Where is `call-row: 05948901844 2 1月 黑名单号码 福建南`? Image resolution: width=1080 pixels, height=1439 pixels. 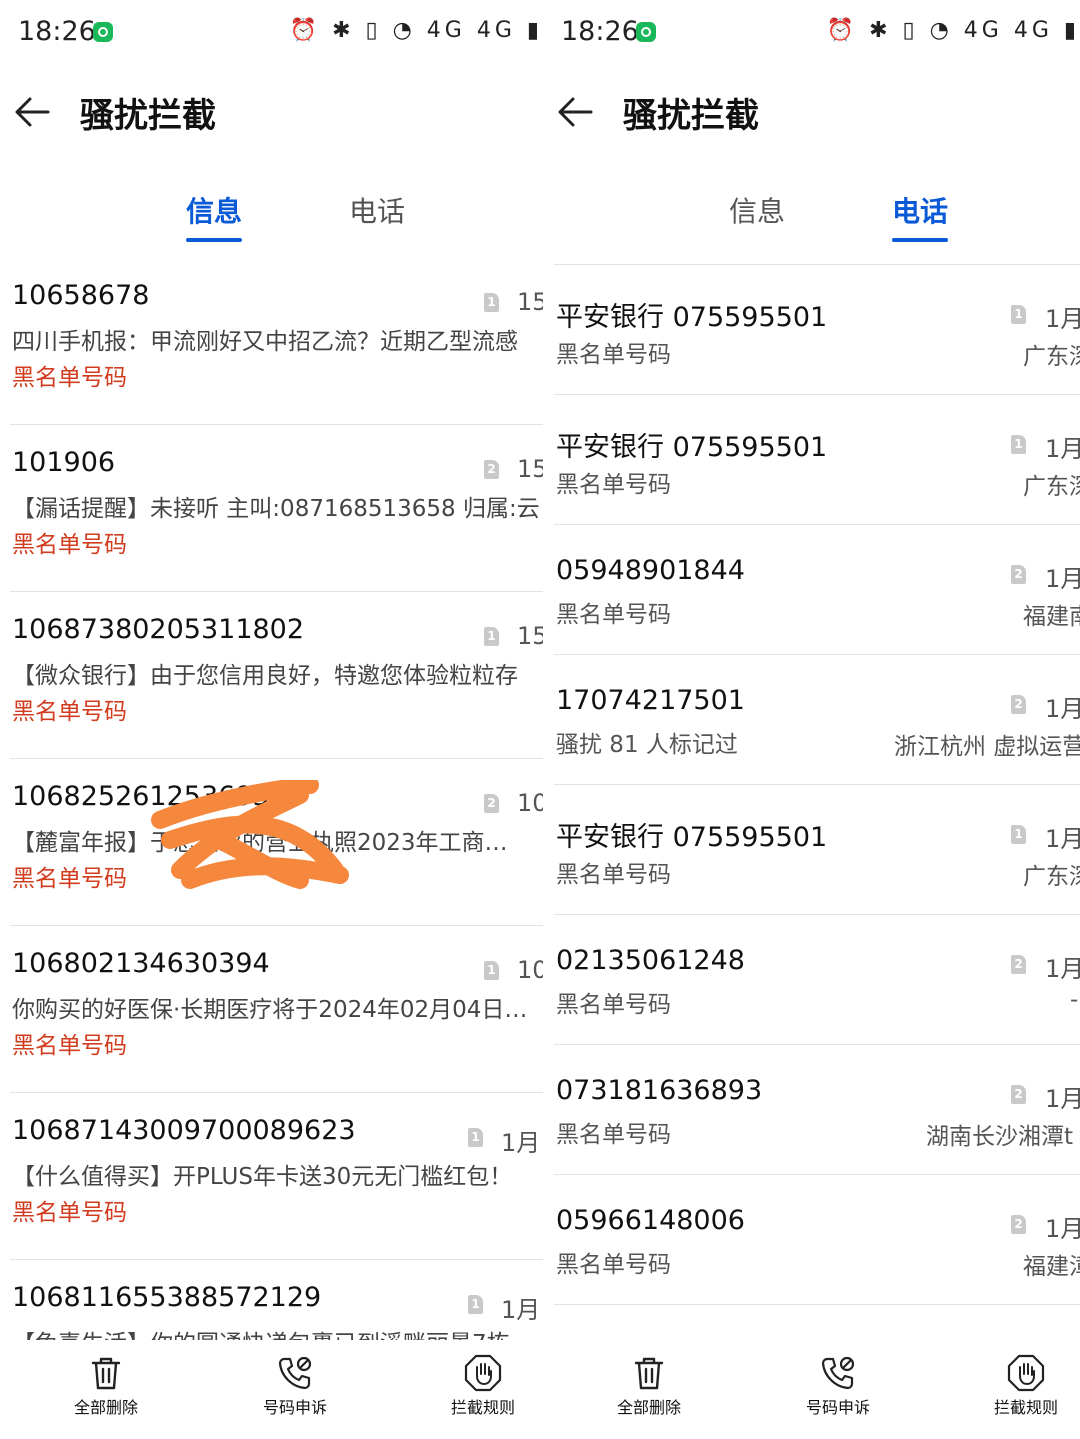
call-row: 05948901844 2 1月 黑名单号码 福建南 is located at coordinates (817, 590).